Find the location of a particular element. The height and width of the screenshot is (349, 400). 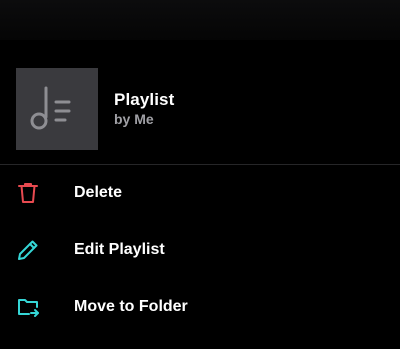

playlist-note-icon is located at coordinates (50, 108).